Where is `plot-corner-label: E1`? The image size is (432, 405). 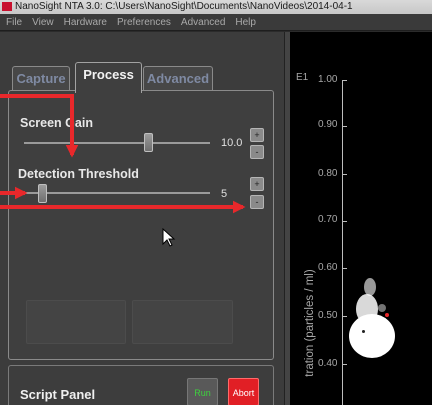
plot-corner-label: E1 is located at coordinates (302, 77).